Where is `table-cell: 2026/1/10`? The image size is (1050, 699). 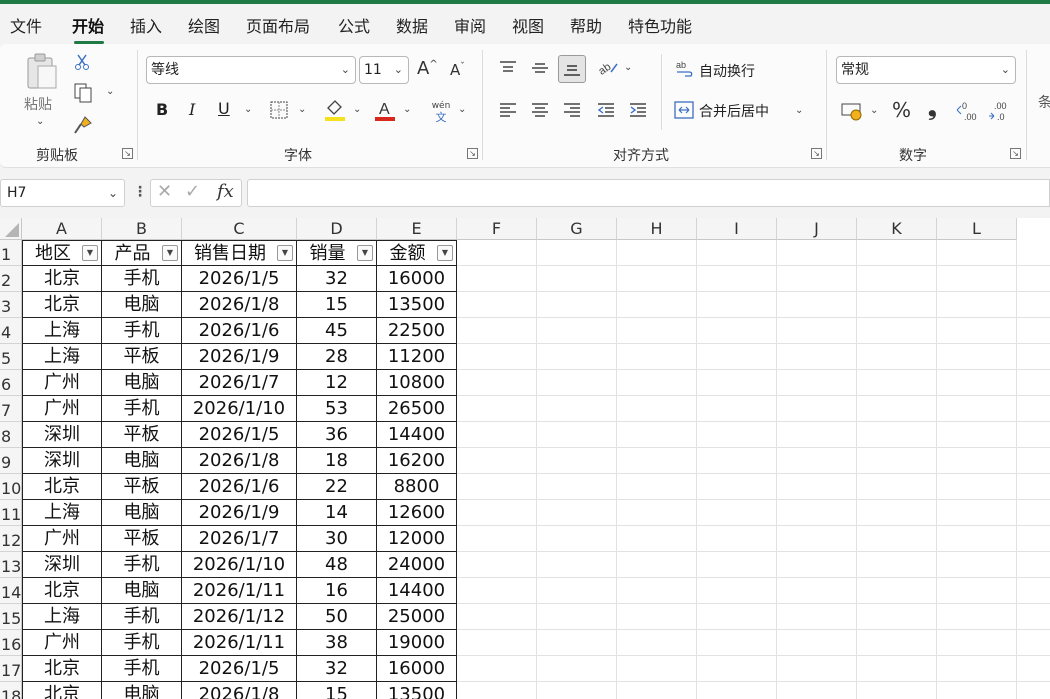 table-cell: 2026/1/10 is located at coordinates (239, 409).